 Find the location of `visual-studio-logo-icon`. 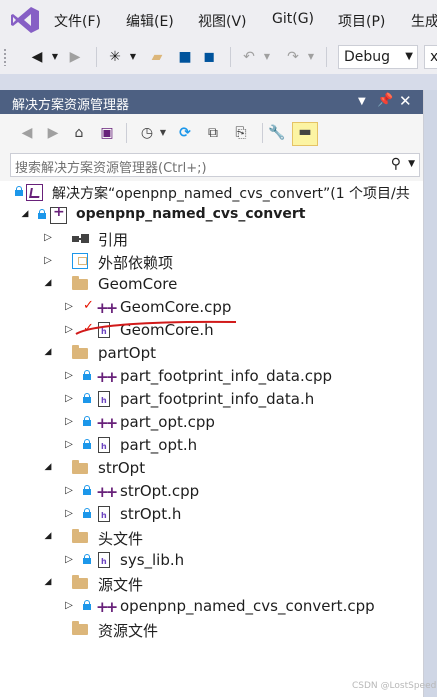

visual-studio-logo-icon is located at coordinates (25, 20).